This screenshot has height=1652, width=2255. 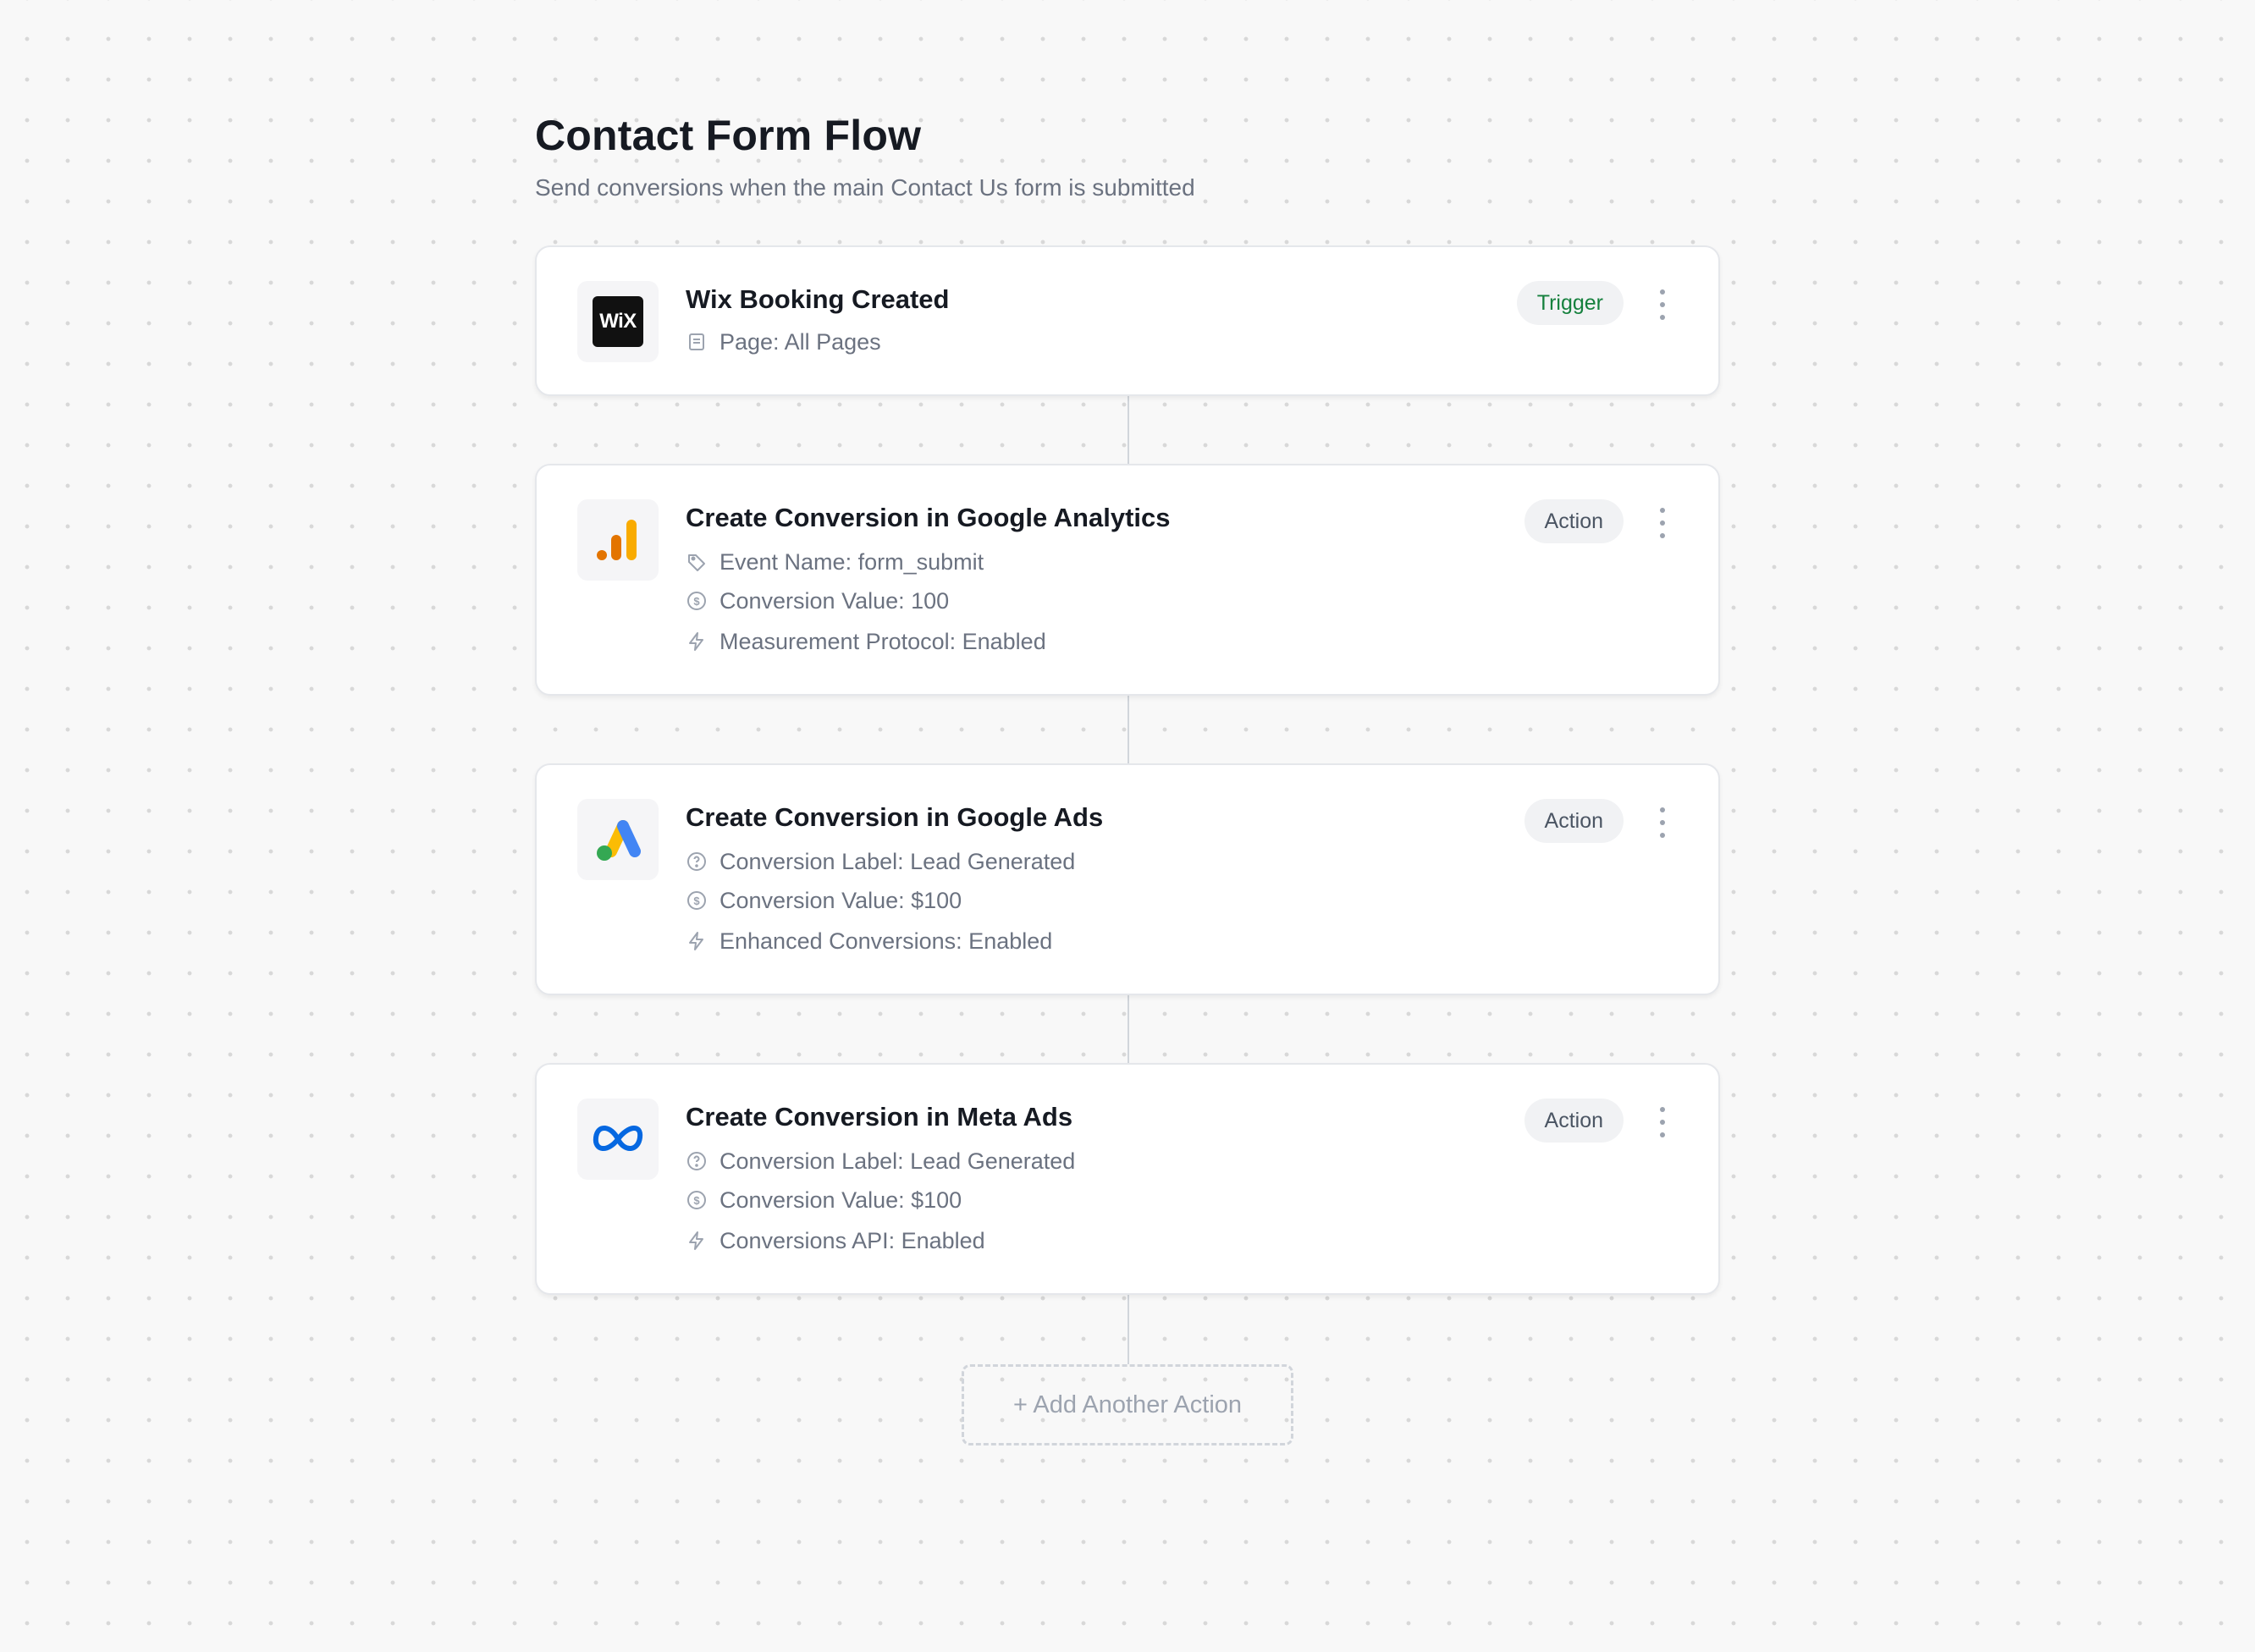 I want to click on step-detail: Measurement Protocol: Enabled, so click(x=866, y=641).